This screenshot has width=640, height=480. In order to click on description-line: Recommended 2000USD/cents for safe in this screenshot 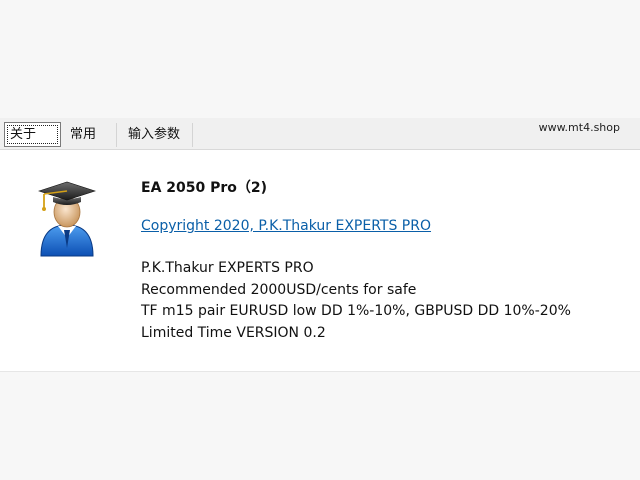, I will do `click(279, 289)`.